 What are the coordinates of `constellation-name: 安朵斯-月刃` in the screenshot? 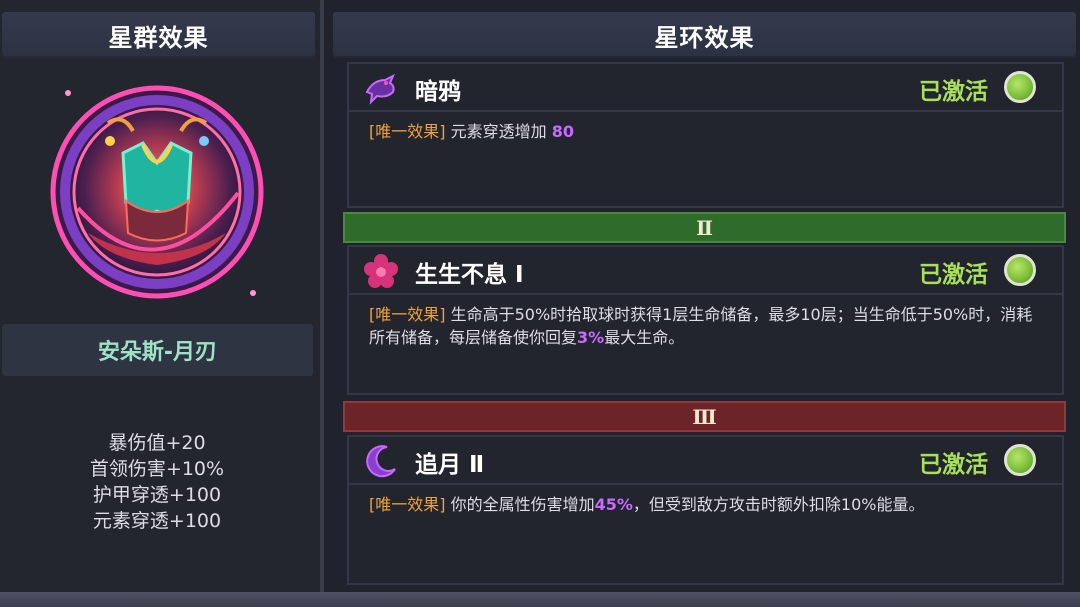 It's located at (157, 350).